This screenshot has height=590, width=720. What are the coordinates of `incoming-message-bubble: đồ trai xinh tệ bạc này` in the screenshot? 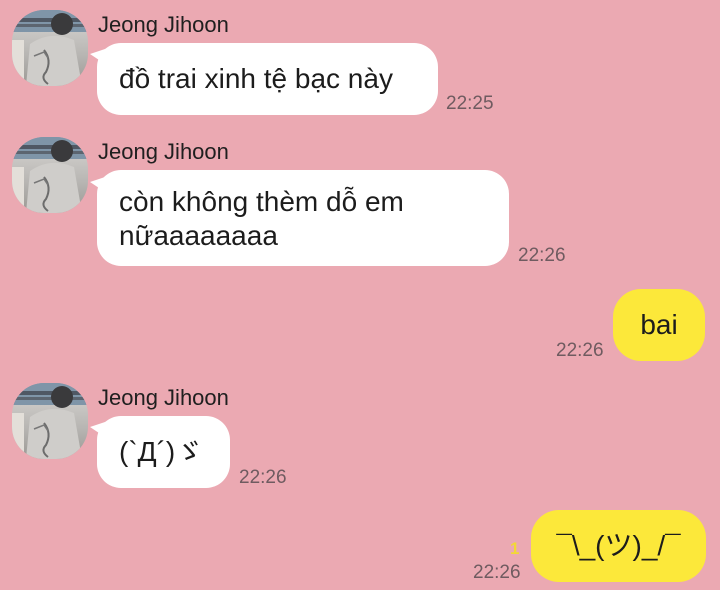 It's located at (267, 79).